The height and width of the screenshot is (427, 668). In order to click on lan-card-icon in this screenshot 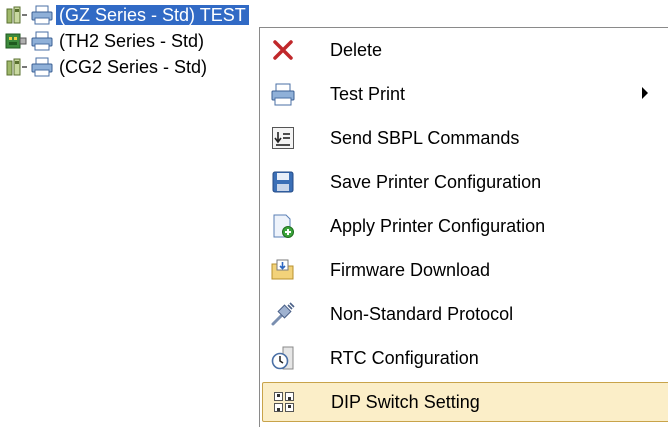, I will do `click(16, 41)`.